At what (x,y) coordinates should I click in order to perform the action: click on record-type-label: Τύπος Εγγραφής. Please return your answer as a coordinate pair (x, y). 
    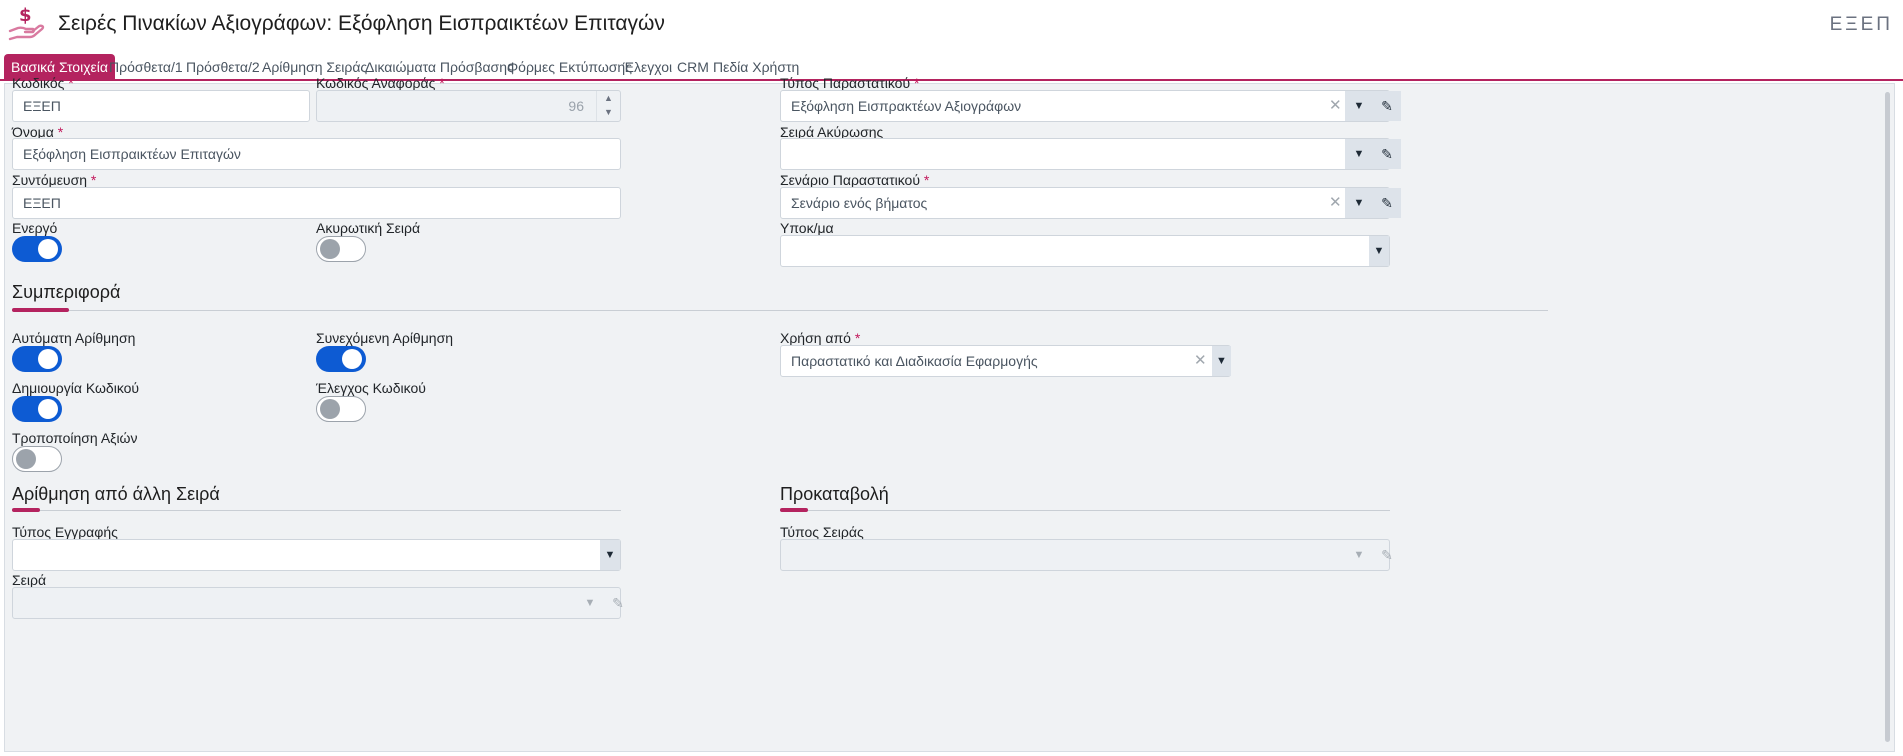
    Looking at the image, I should click on (65, 532).